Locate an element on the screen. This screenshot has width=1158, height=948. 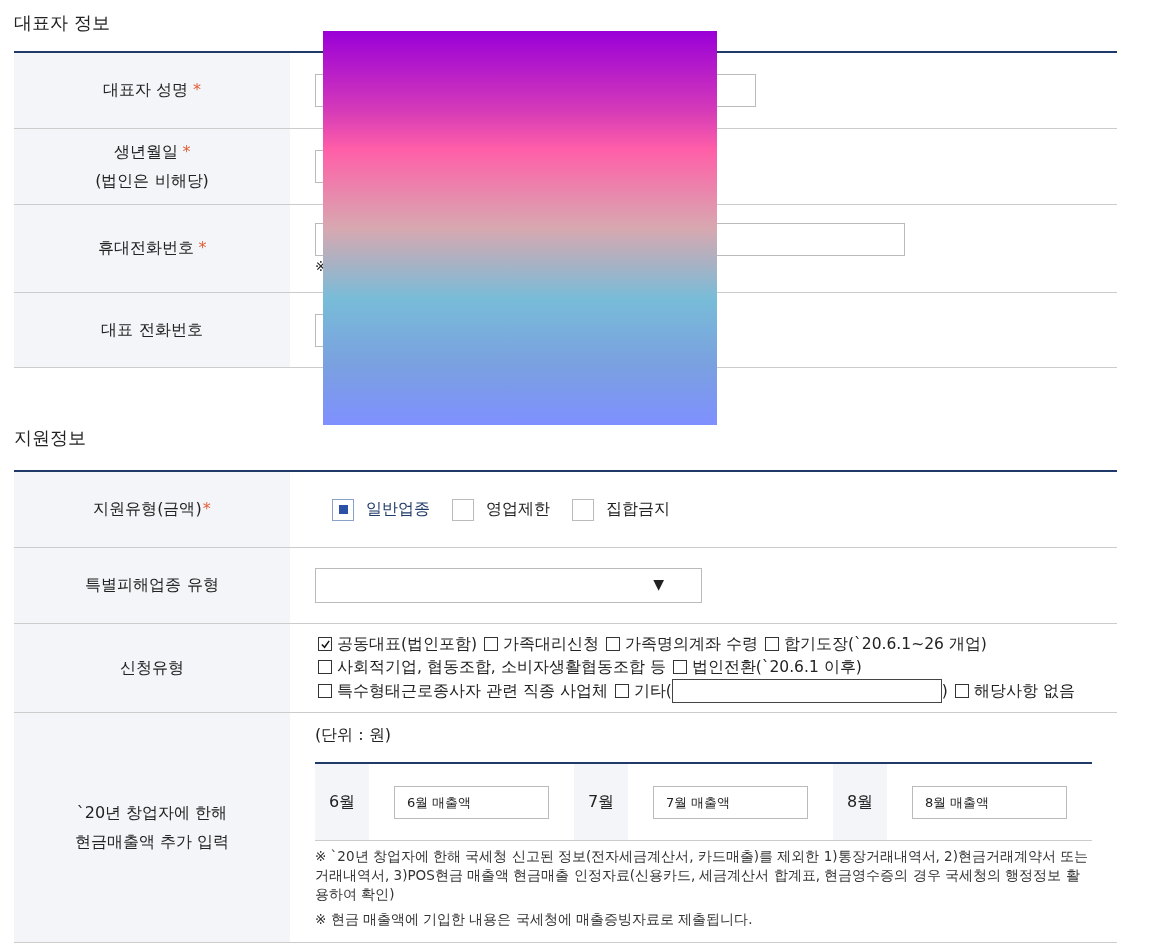
checkbox-label: 일반업종 is located at coordinates (398, 509).